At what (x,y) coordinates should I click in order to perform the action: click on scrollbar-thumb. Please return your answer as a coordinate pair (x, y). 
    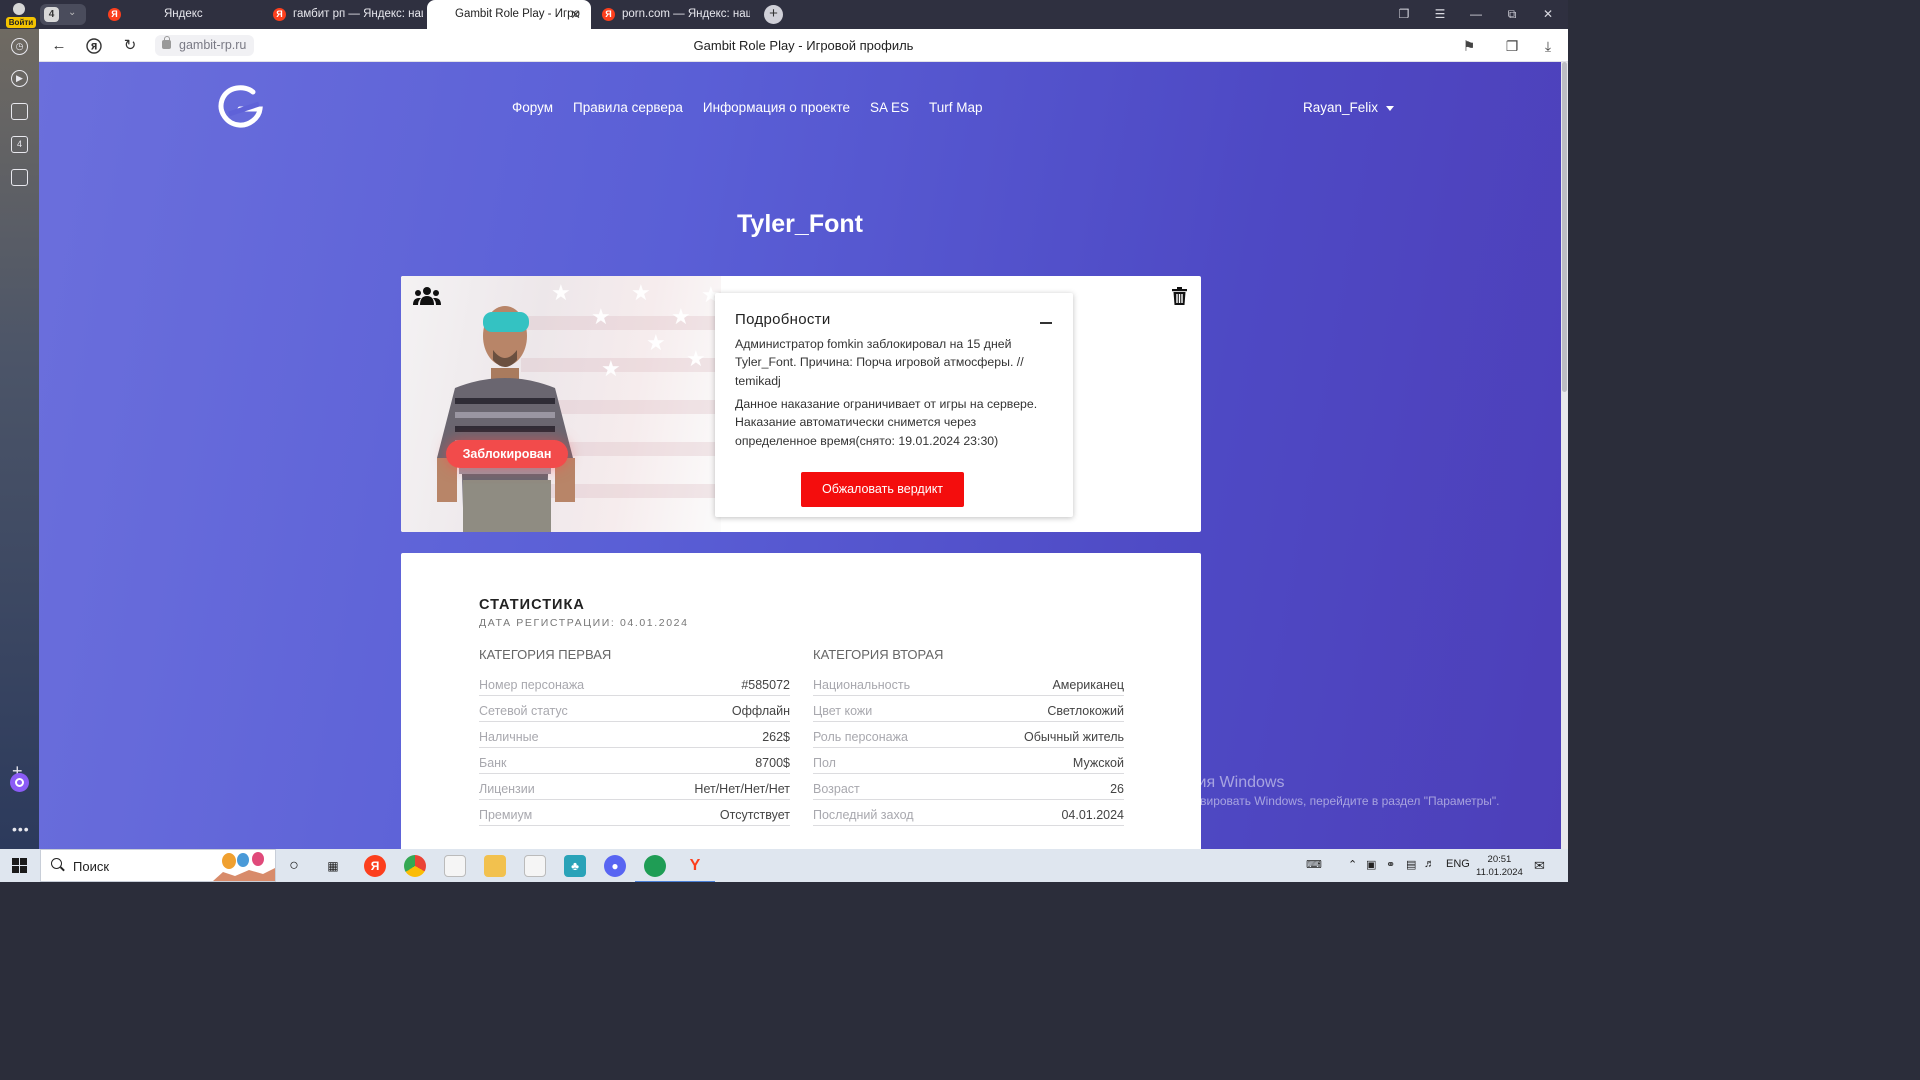
    Looking at the image, I should click on (1564, 227).